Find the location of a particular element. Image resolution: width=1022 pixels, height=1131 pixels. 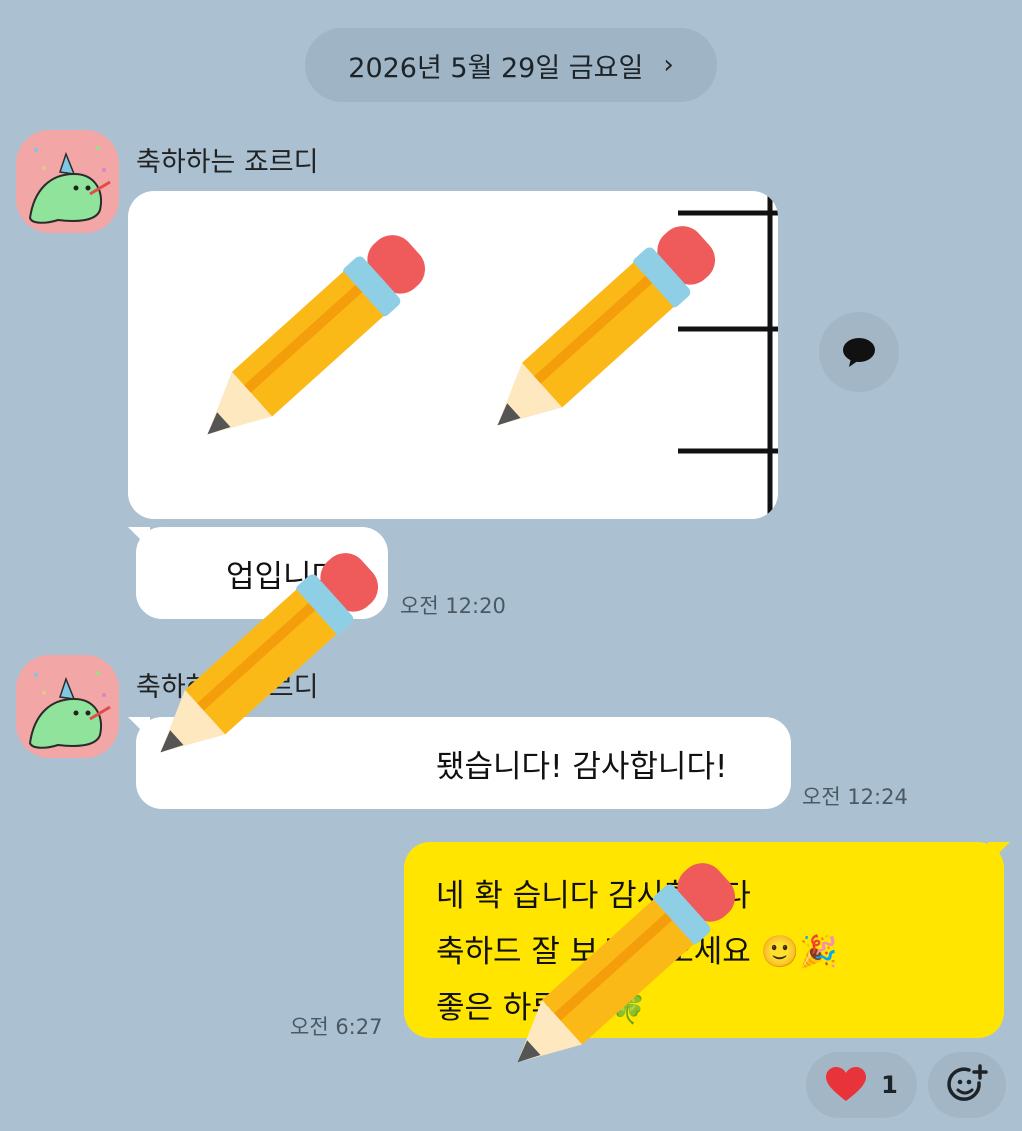

message-time: 오전 12:20 is located at coordinates (453, 606).